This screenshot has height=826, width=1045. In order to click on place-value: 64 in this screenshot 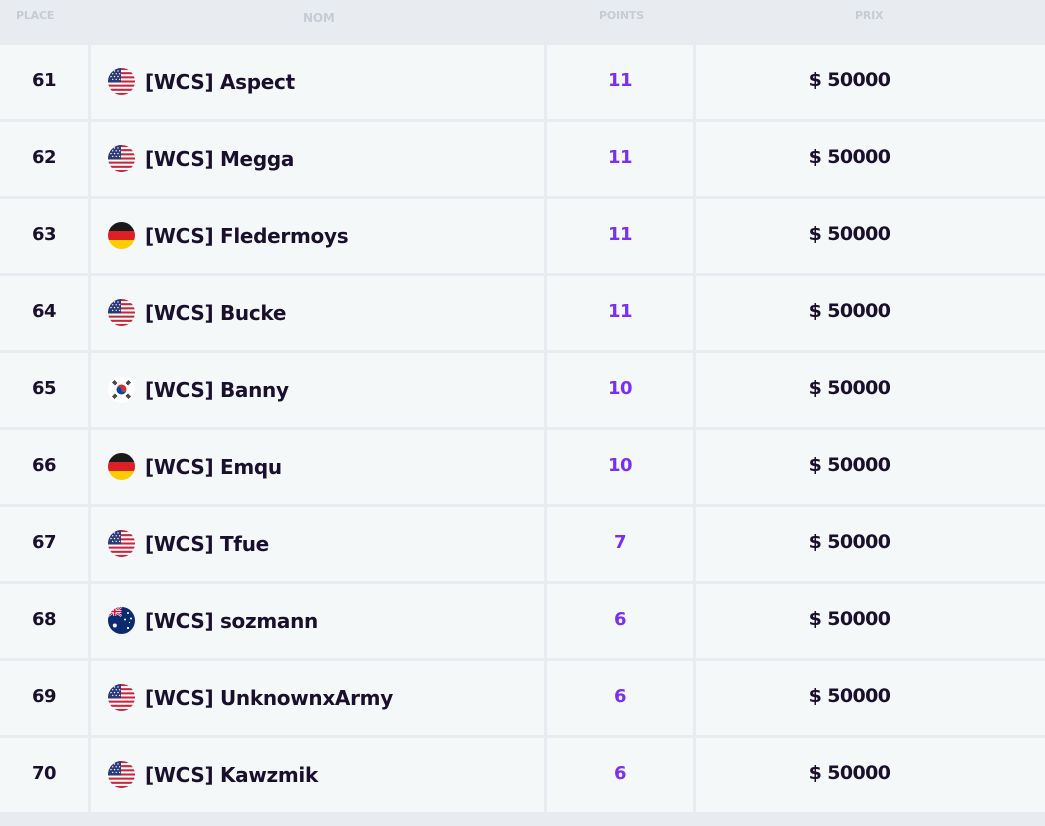, I will do `click(44, 311)`.